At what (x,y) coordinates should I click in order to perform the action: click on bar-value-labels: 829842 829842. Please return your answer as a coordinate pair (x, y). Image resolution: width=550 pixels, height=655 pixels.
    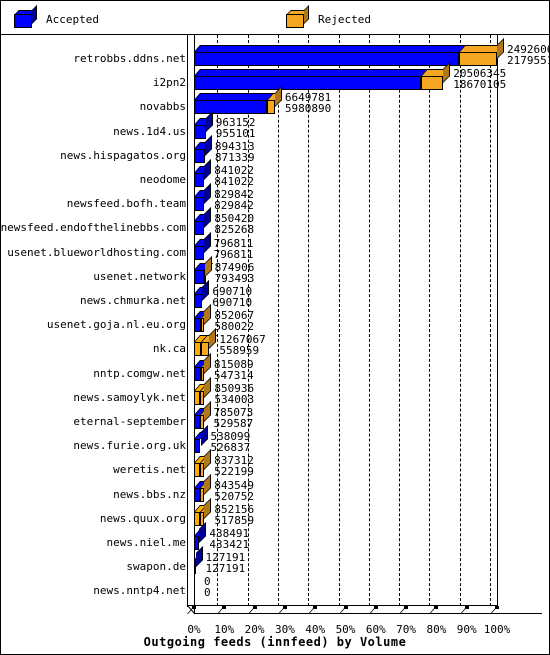
    Looking at the image, I should click on (234, 200).